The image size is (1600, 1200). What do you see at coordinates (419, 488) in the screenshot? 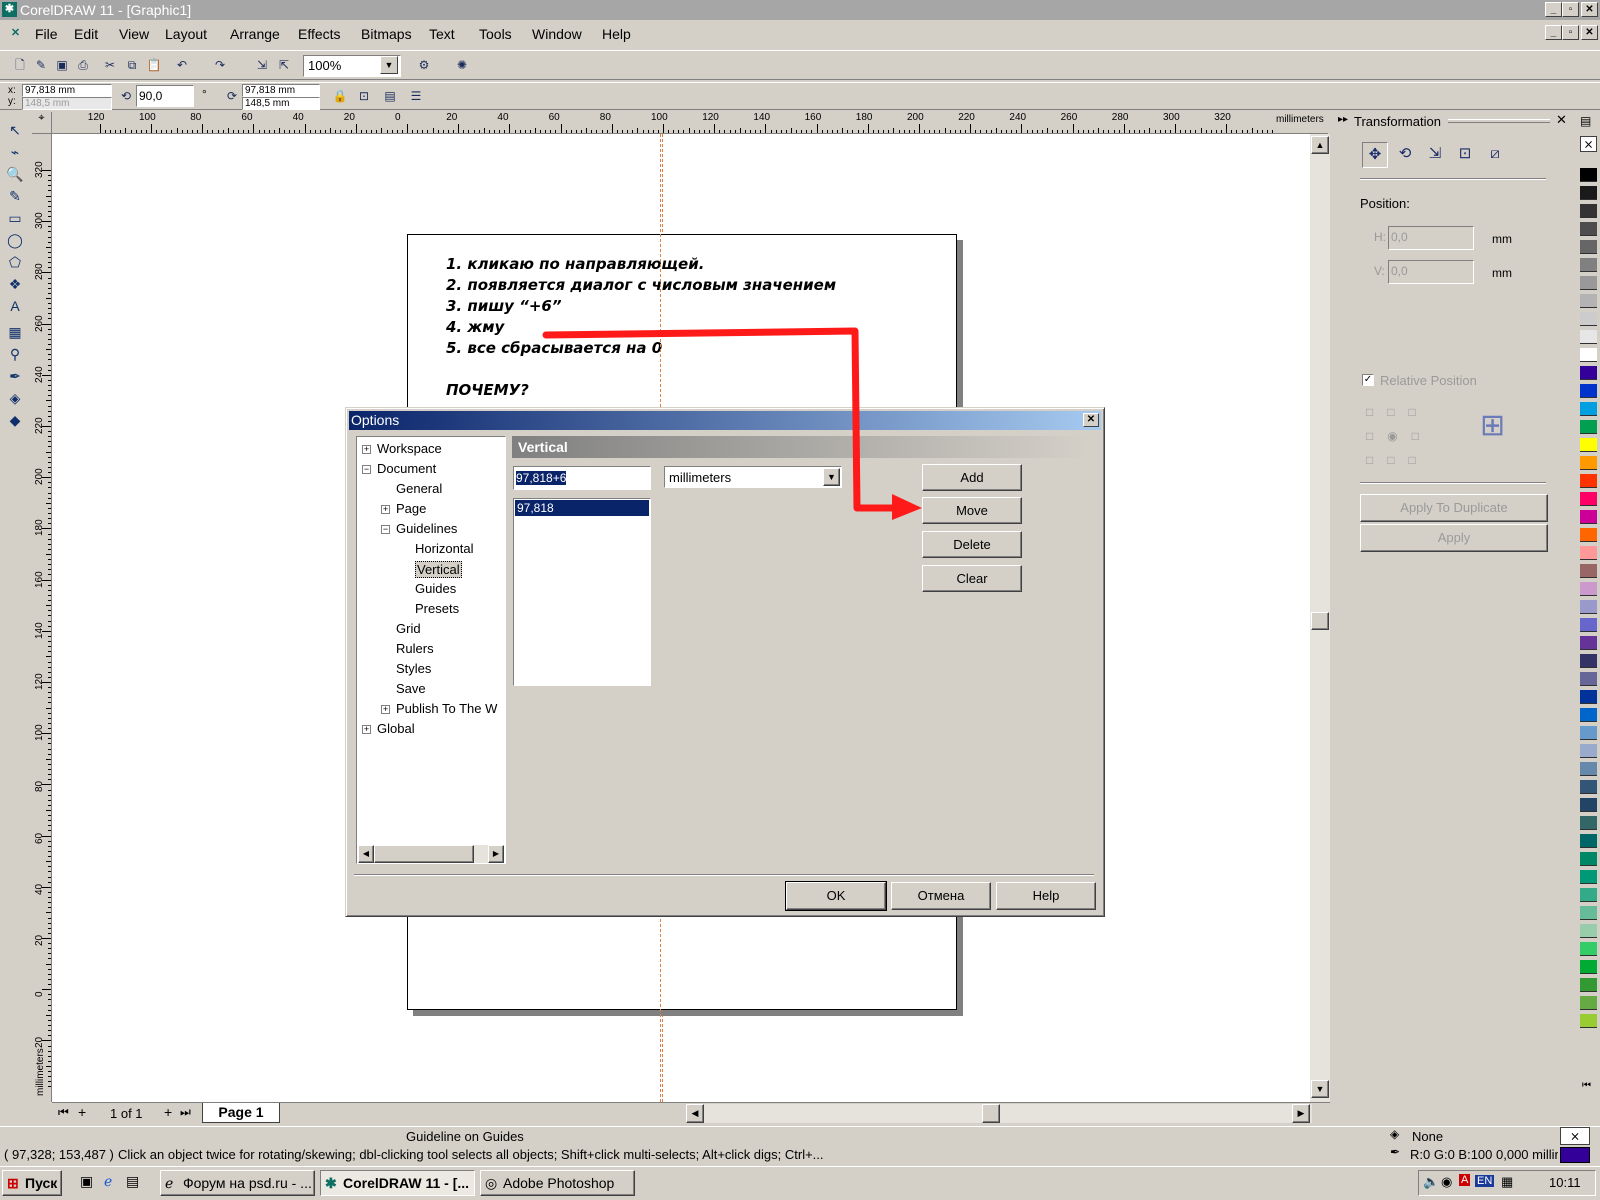
I see `tree-item-general: General` at bounding box center [419, 488].